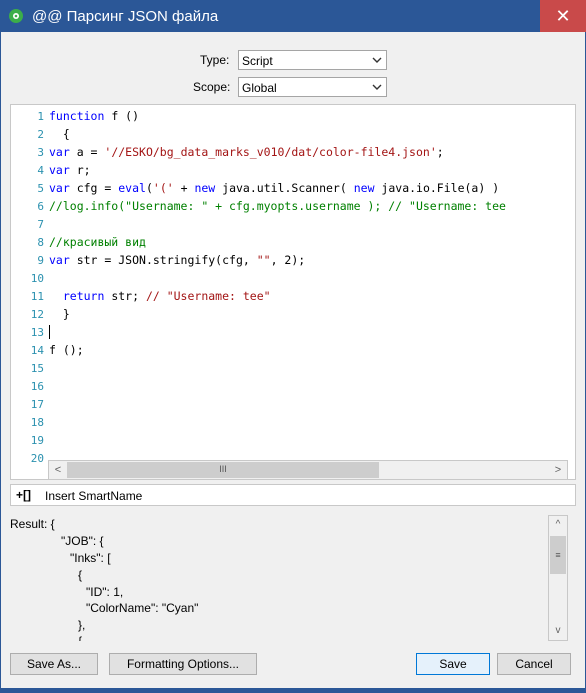 This screenshot has width=586, height=693. I want to click on app-gear-icon, so click(16, 16).